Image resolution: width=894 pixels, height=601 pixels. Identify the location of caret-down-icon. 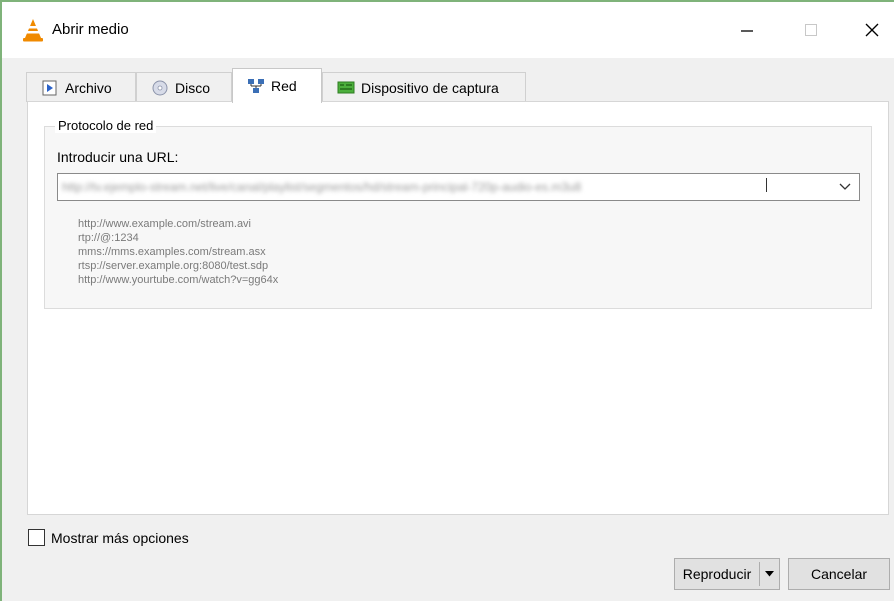
(769, 574).